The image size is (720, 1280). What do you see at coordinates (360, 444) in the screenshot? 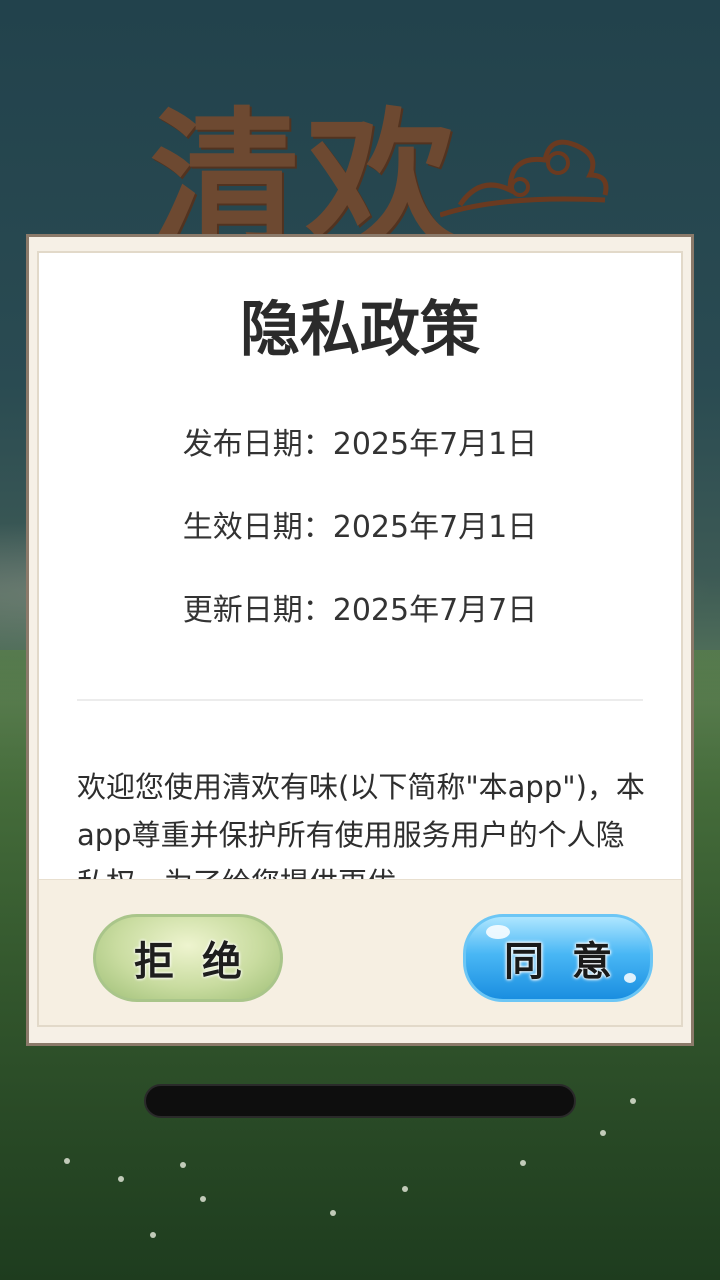
I see `publish-date: 发布日期：2025年7月1日` at bounding box center [360, 444].